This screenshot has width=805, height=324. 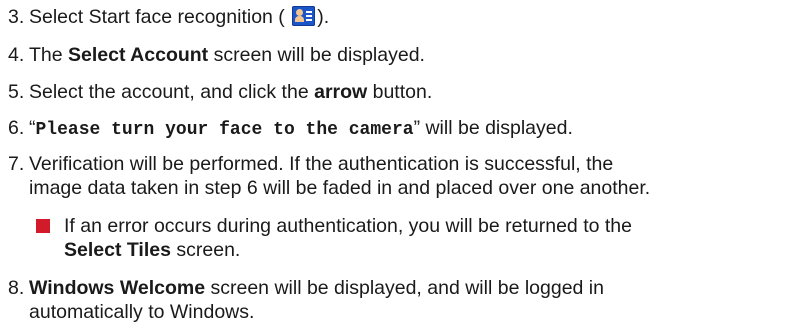 I want to click on step-number: 6., so click(x=16, y=128).